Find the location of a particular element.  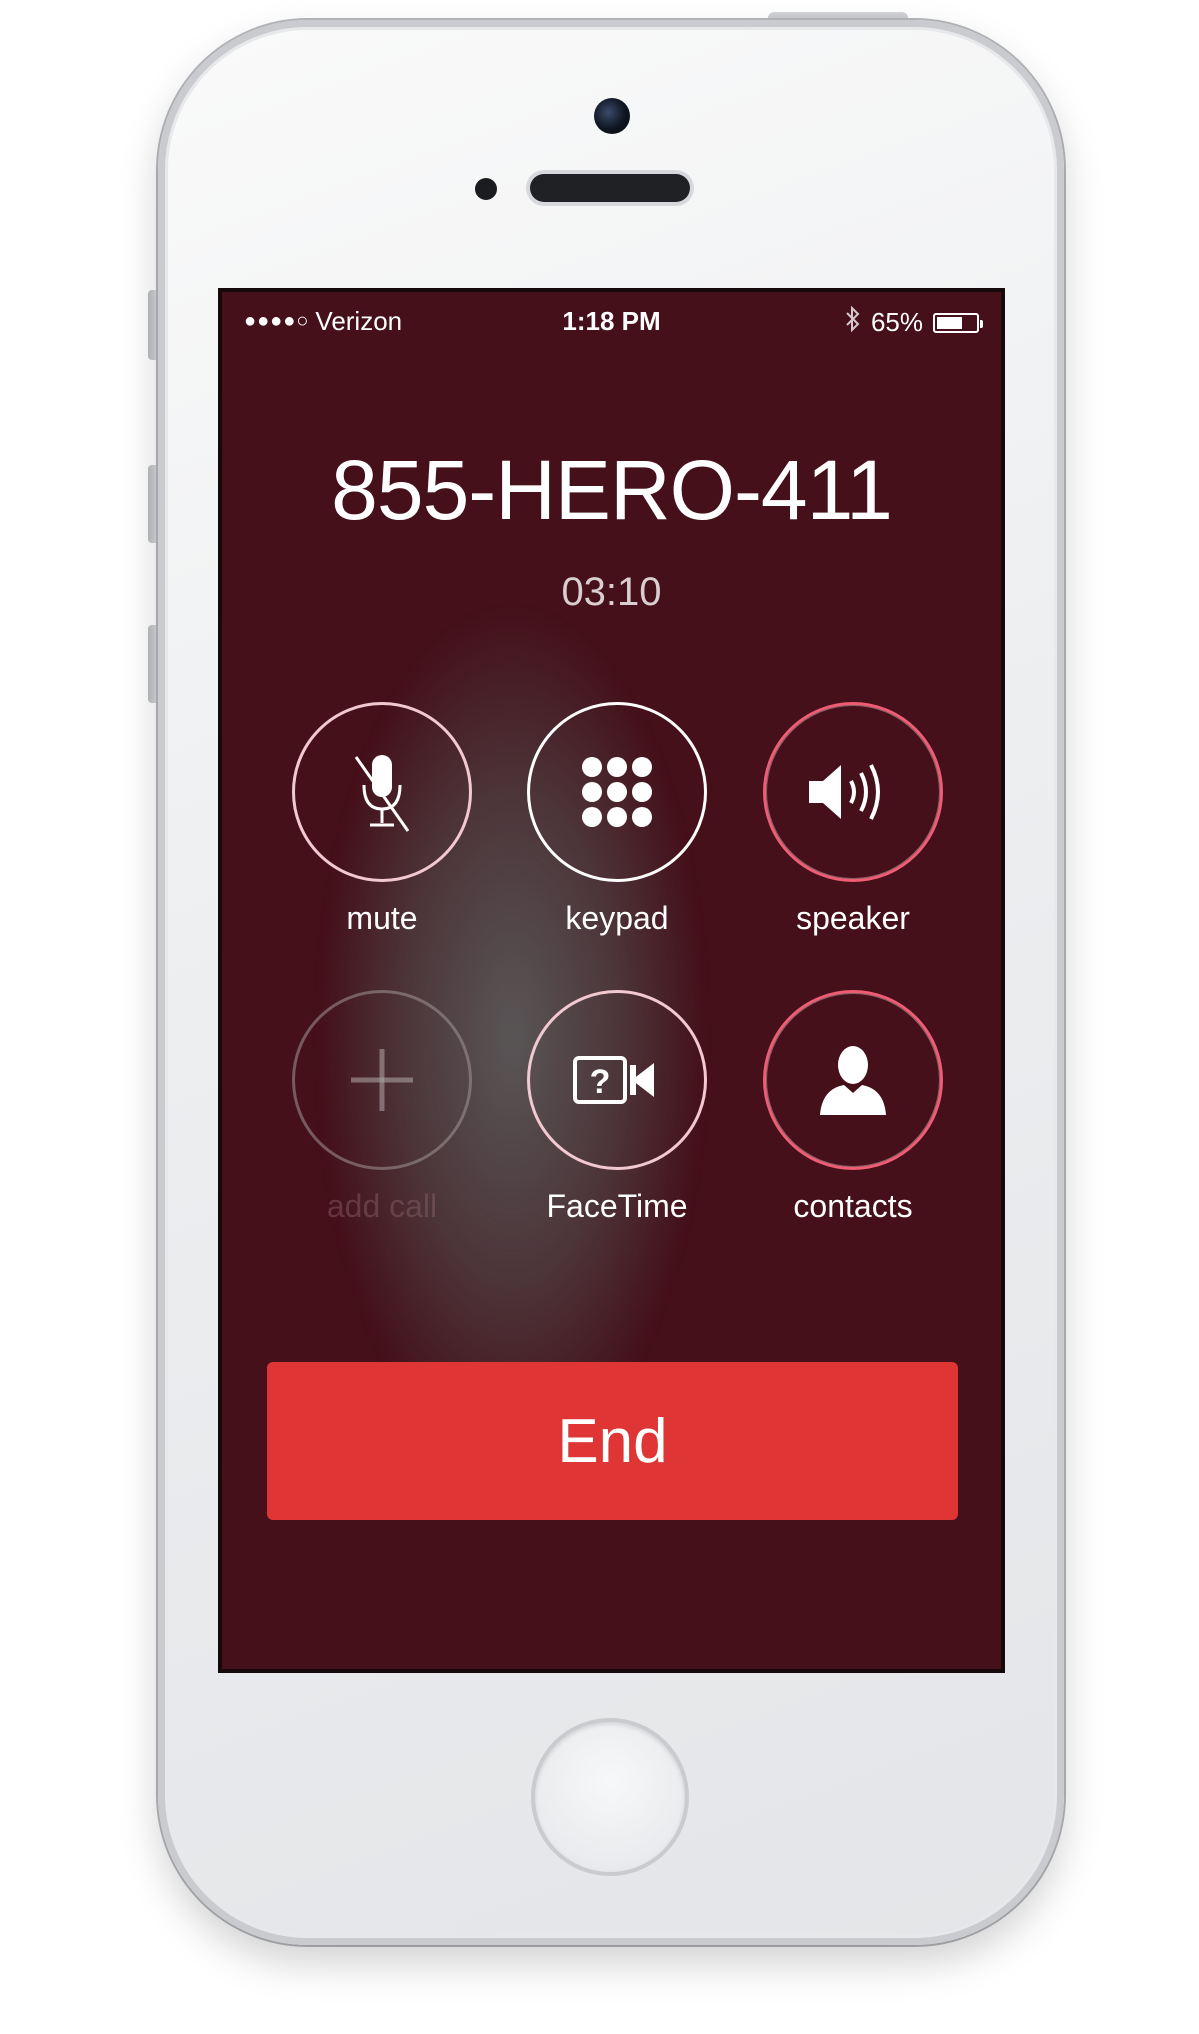

caller-number: 855-HERO-411 is located at coordinates (612, 490).